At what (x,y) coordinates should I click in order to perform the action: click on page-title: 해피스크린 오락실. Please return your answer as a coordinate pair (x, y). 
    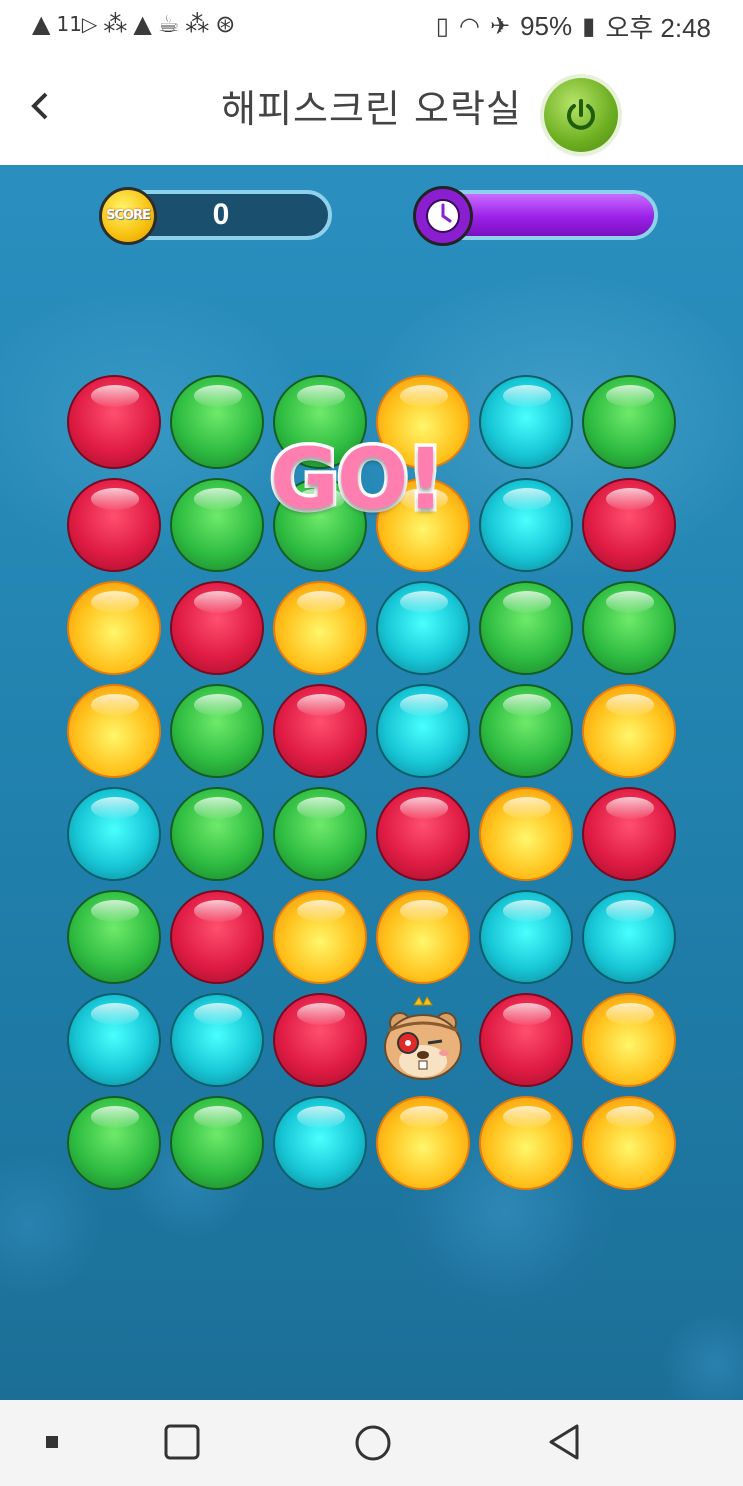
    Looking at the image, I should click on (371, 109).